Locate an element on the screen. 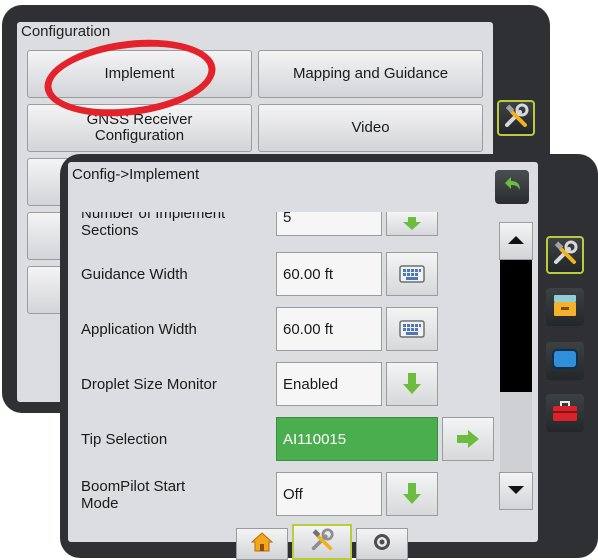  toolbox-icon is located at coordinates (565, 413).